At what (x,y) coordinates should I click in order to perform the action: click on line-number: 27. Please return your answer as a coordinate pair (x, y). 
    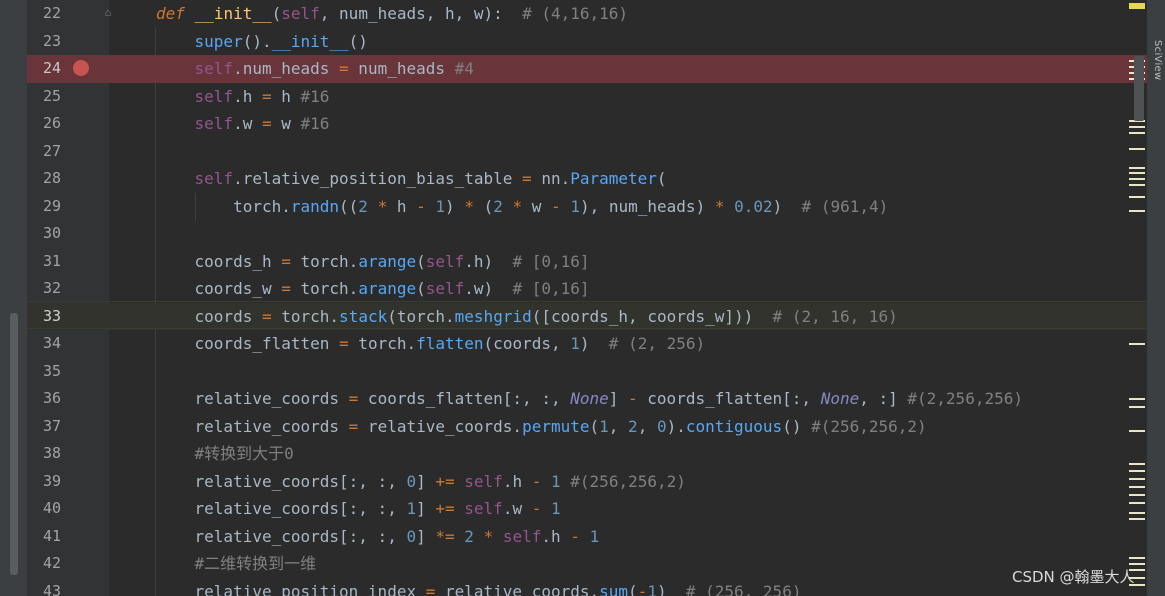
    Looking at the image, I should click on (51, 150).